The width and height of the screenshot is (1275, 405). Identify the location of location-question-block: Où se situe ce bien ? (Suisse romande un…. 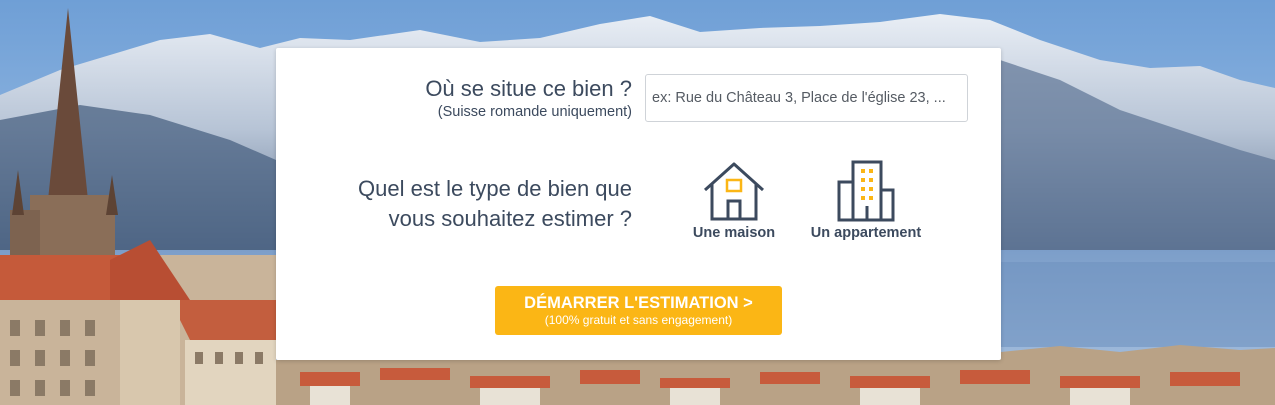
(528, 98).